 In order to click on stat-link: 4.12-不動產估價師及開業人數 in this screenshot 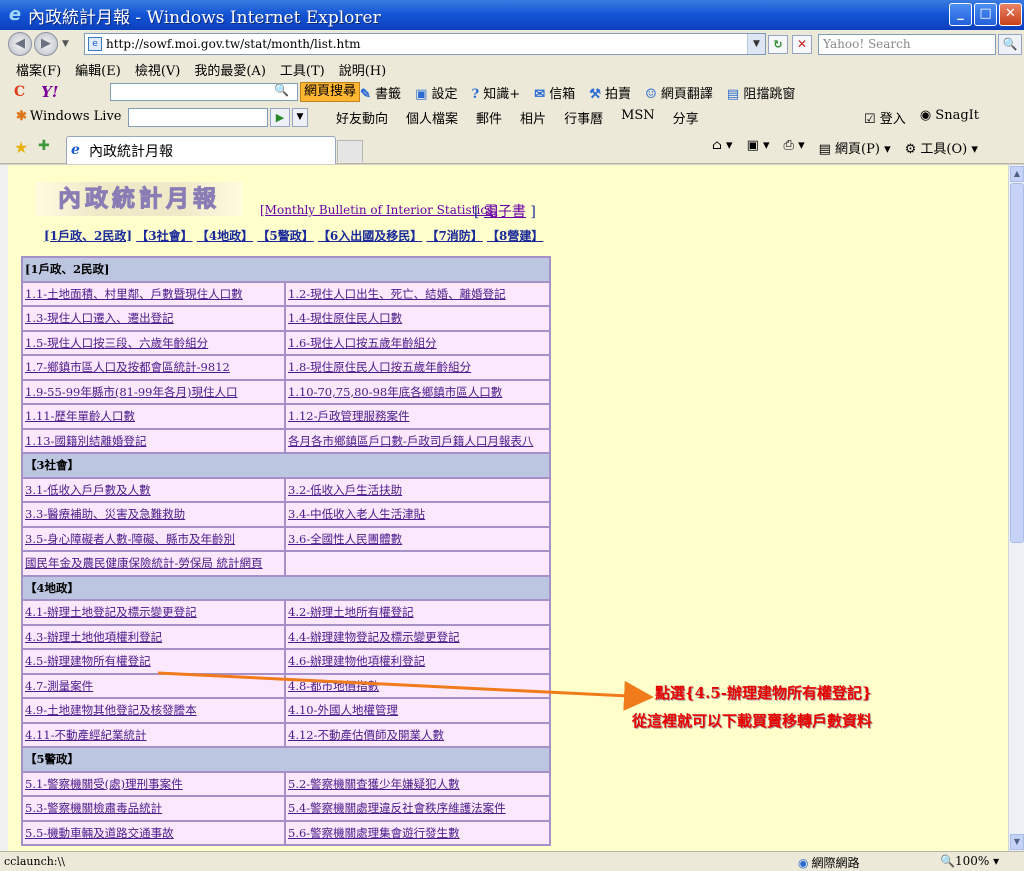, I will do `click(366, 735)`.